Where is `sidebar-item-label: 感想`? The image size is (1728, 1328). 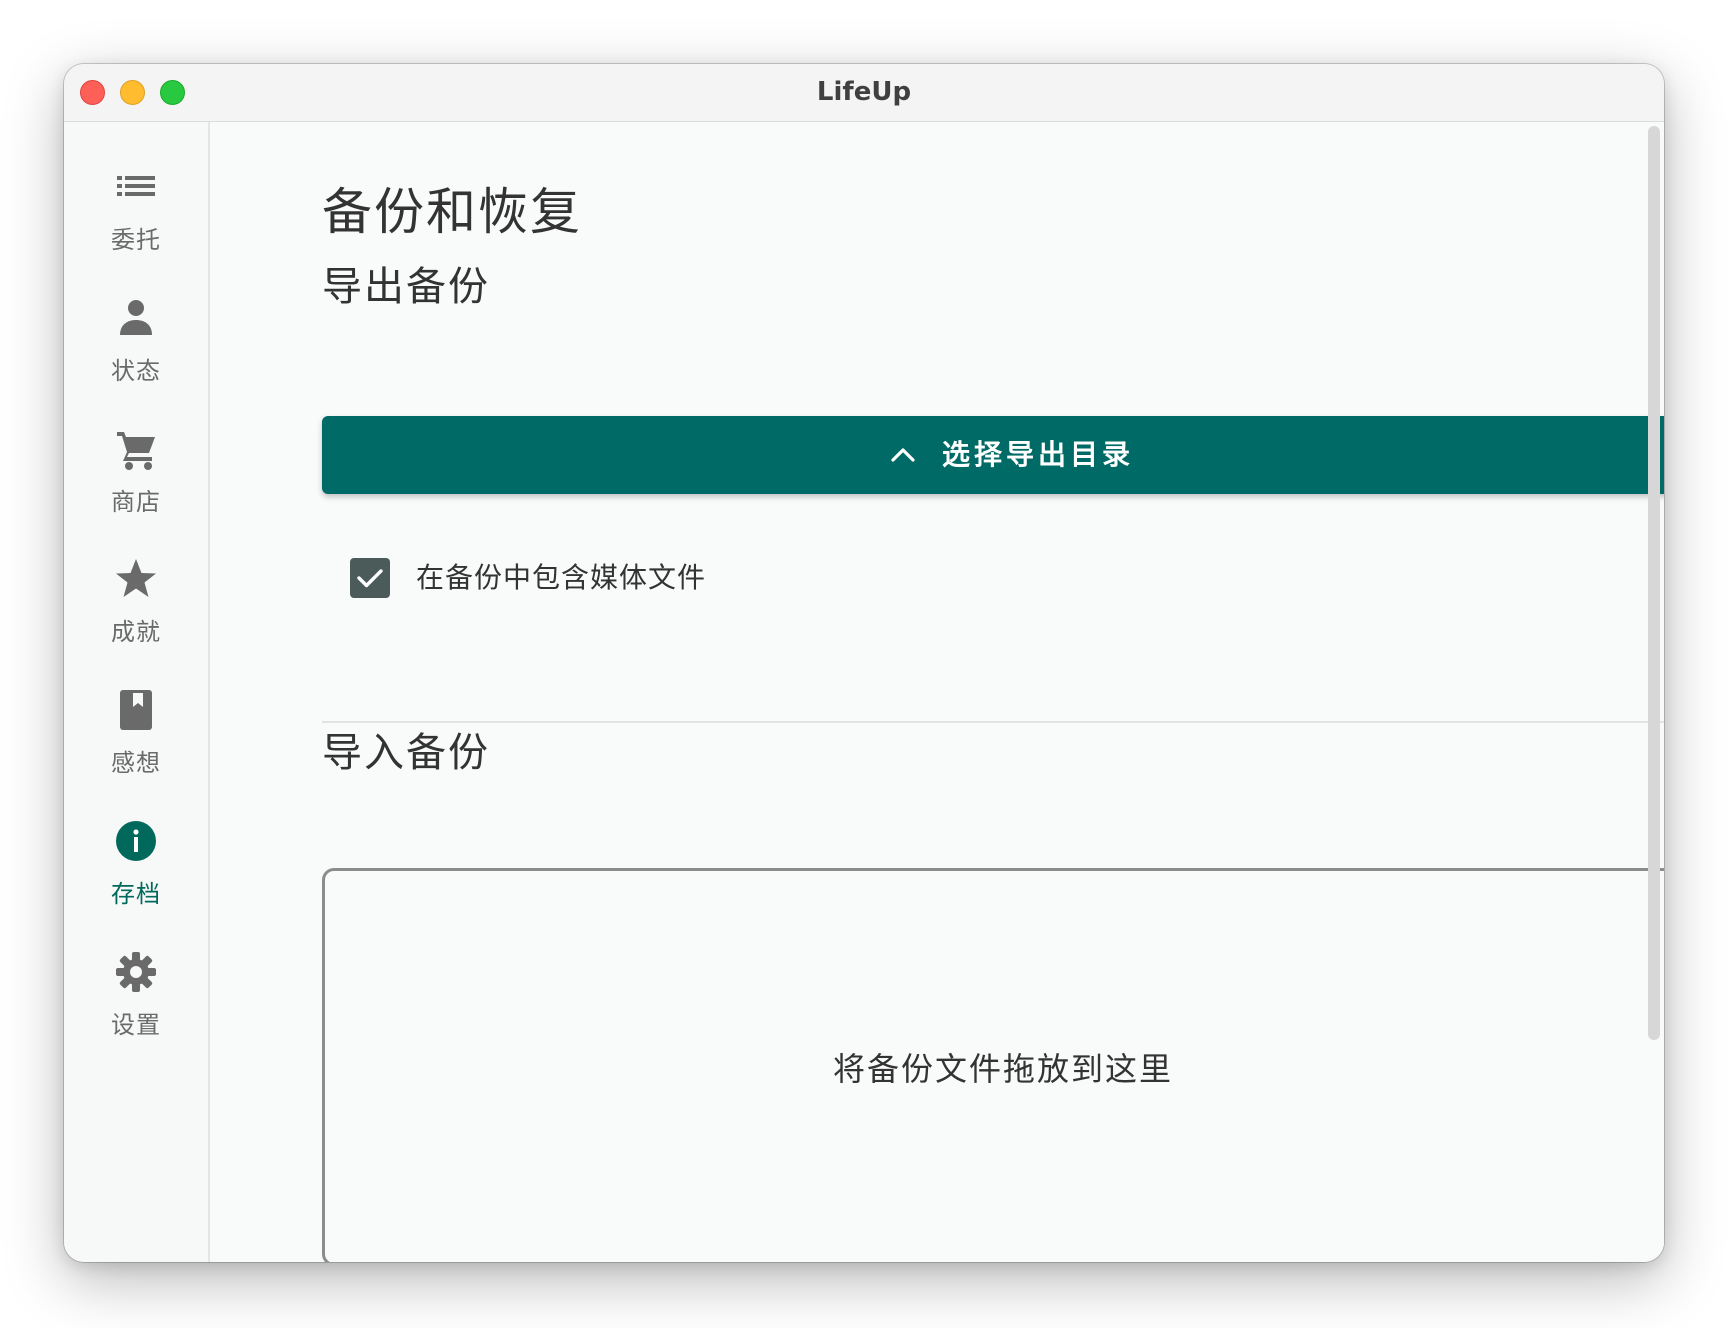
sidebar-item-label: 感想 is located at coordinates (136, 763).